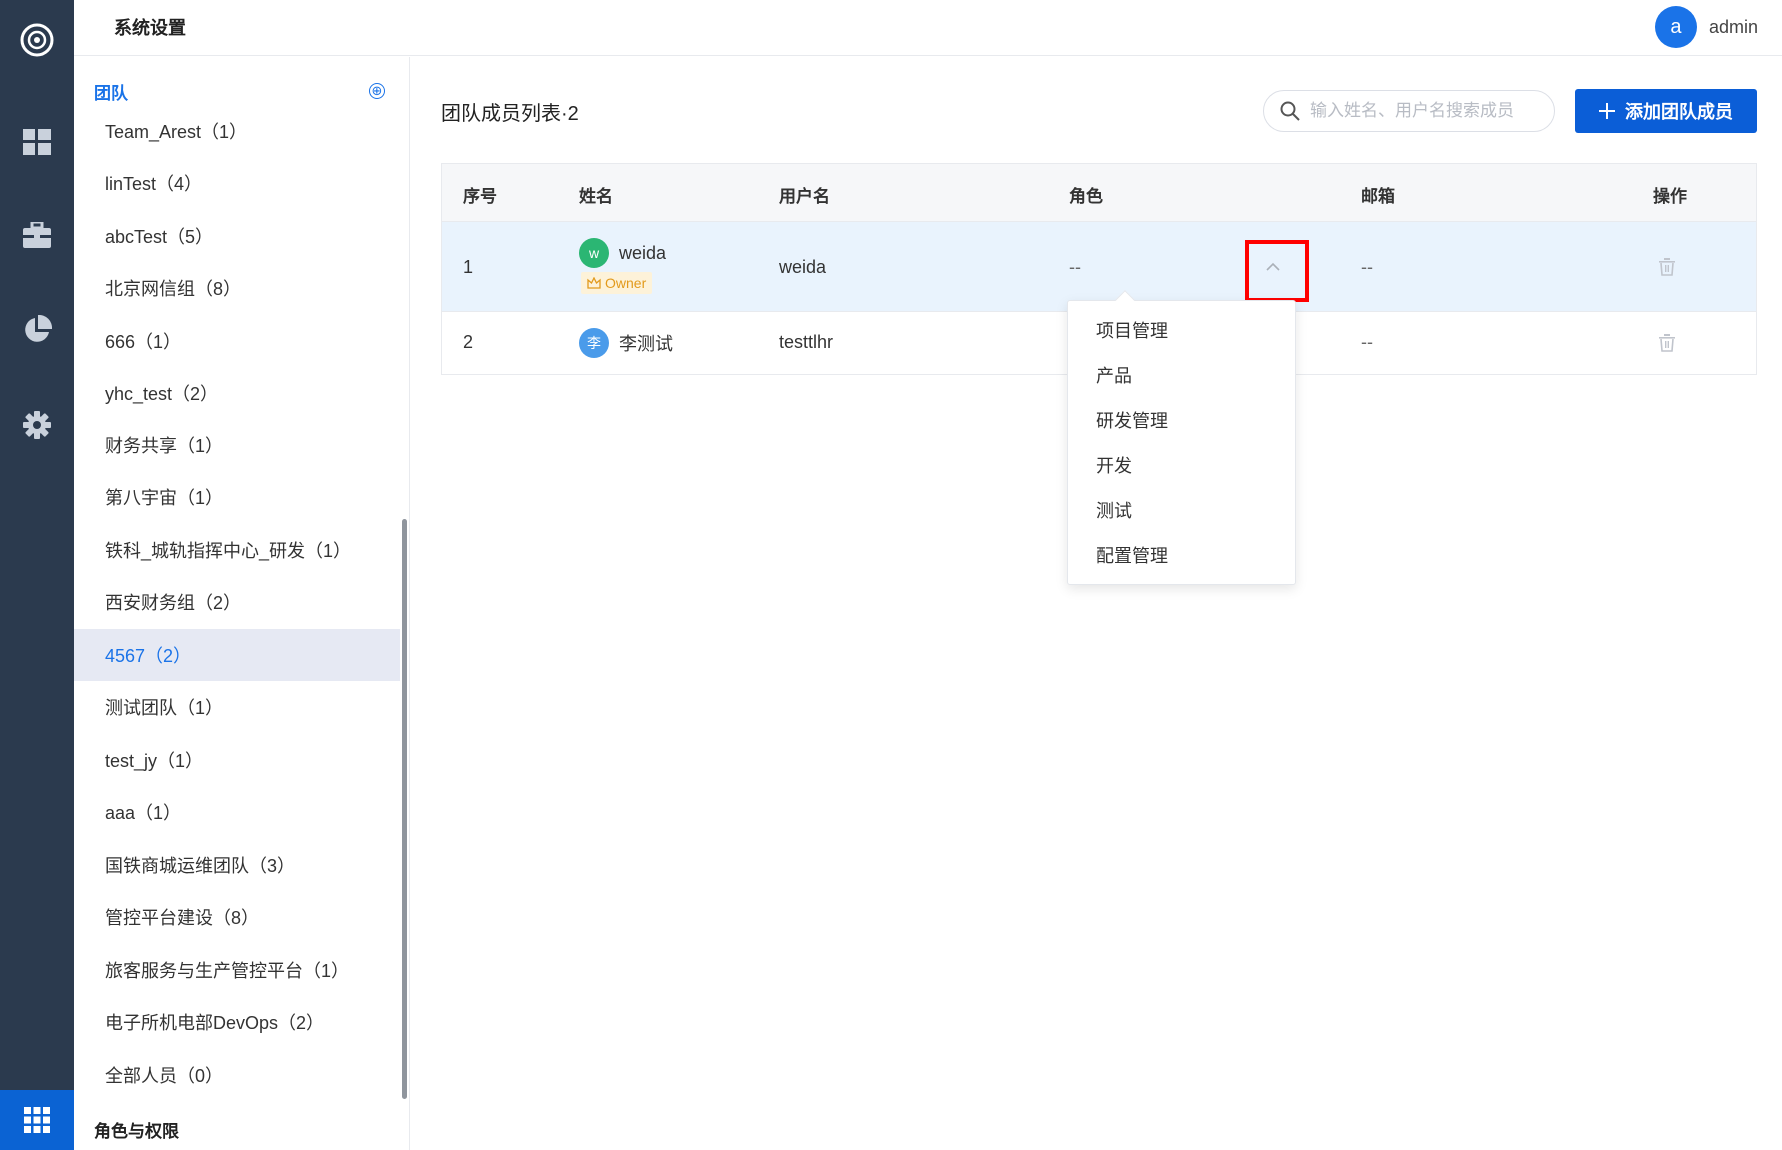 The height and width of the screenshot is (1150, 1782). I want to click on team-item: 第八宇宙（1）, so click(237, 497).